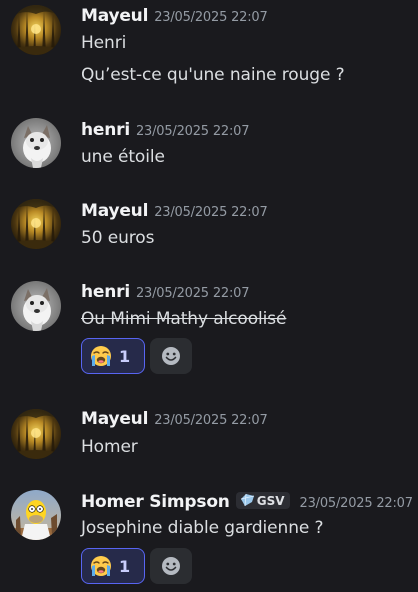 The image size is (418, 592). What do you see at coordinates (36, 515) in the screenshot?
I see `homer-avatar` at bounding box center [36, 515].